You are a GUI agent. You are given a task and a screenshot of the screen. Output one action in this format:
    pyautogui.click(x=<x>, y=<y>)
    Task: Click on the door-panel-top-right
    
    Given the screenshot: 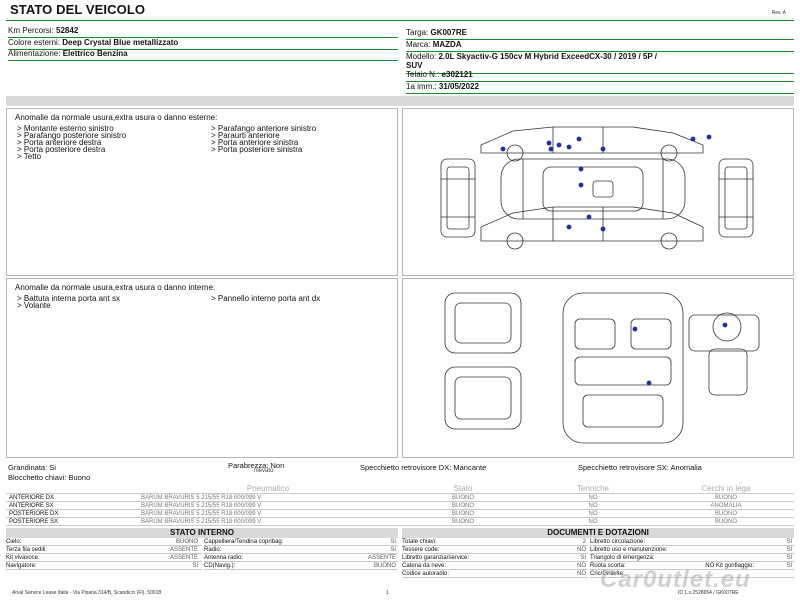 What is the action you would take?
    pyautogui.click(x=724, y=333)
    